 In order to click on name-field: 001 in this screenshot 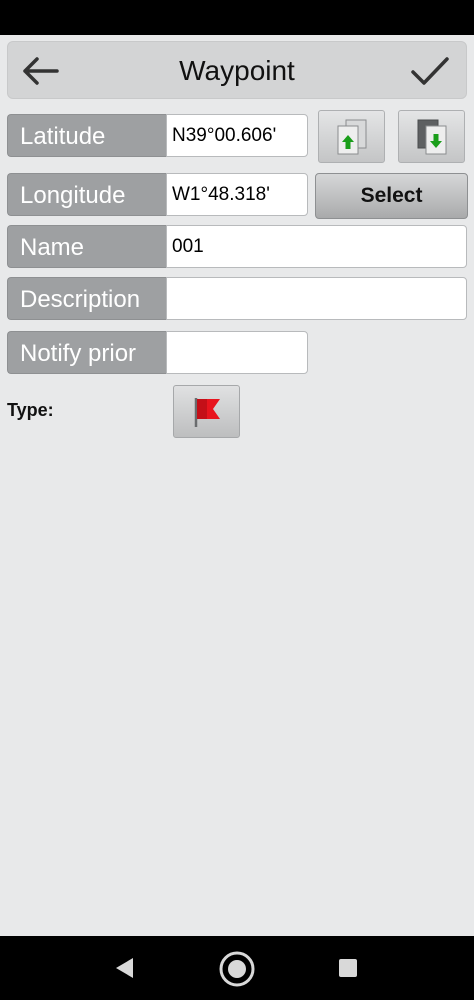, I will do `click(316, 246)`.